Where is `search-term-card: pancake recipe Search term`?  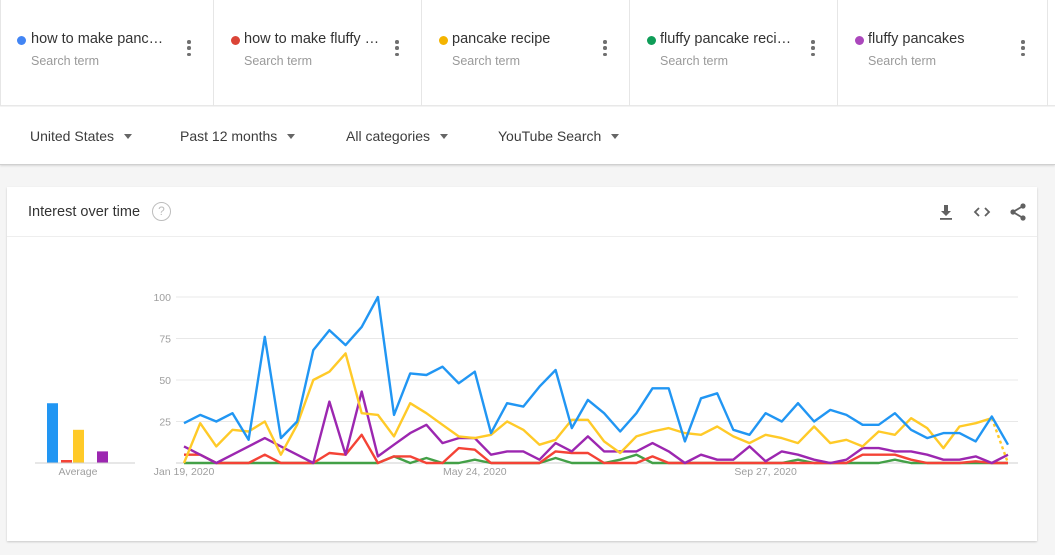
search-term-card: pancake recipe Search term is located at coordinates (526, 53).